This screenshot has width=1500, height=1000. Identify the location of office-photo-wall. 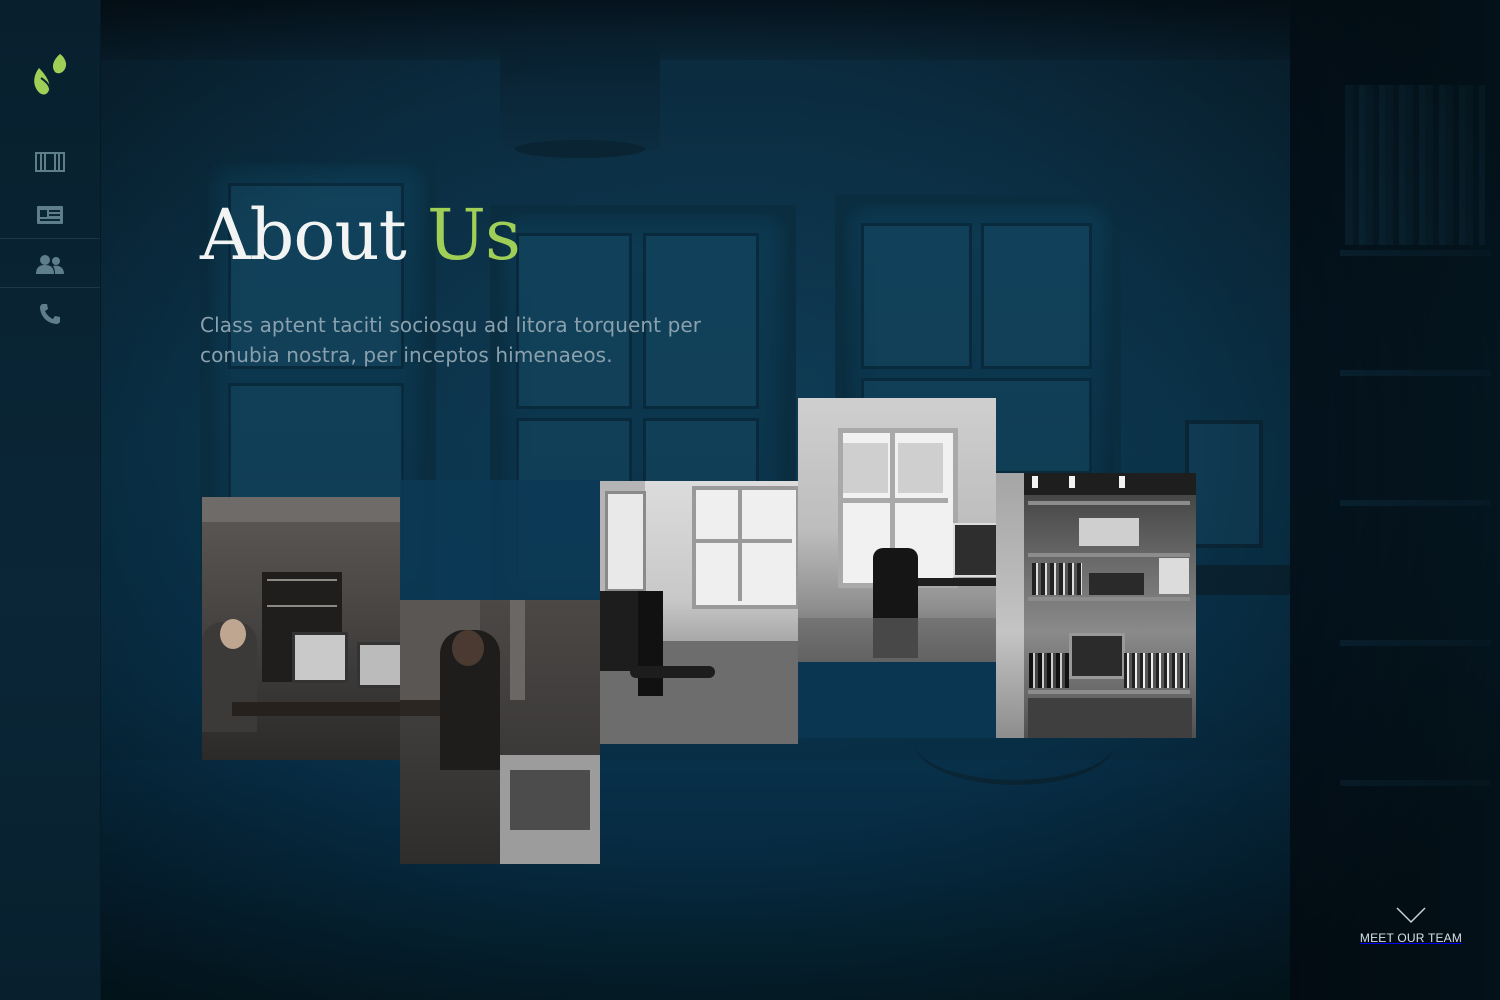
(1010, 605).